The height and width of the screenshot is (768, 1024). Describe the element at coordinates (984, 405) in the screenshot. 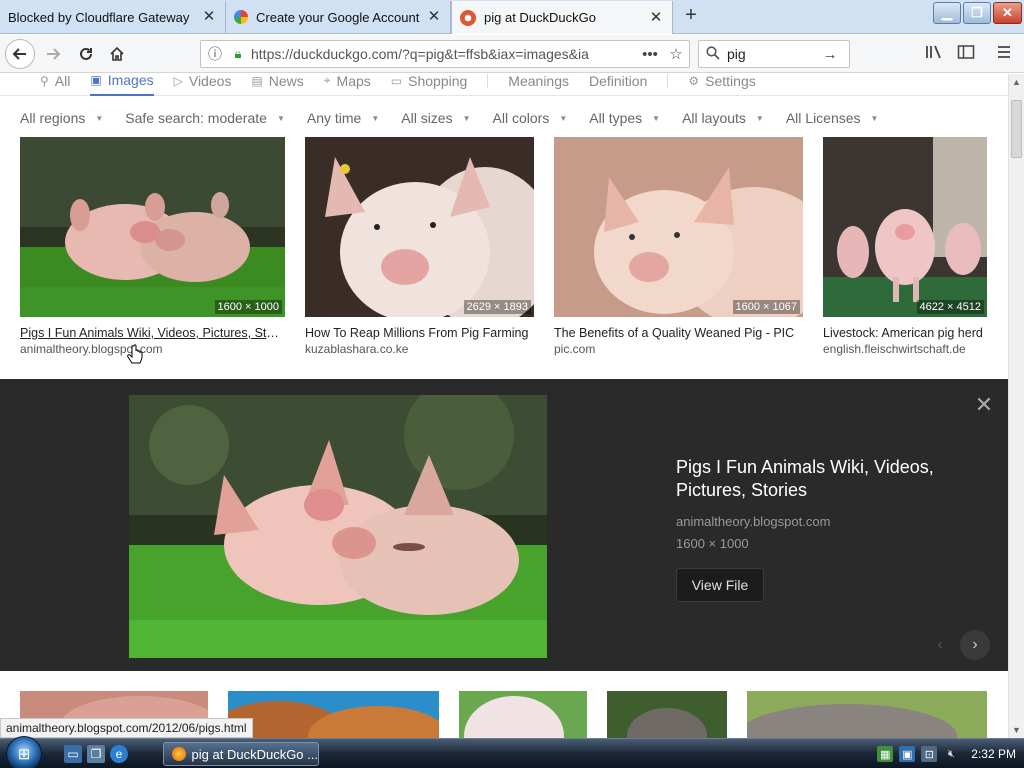

I see `close-detail-icon: ✕` at that location.